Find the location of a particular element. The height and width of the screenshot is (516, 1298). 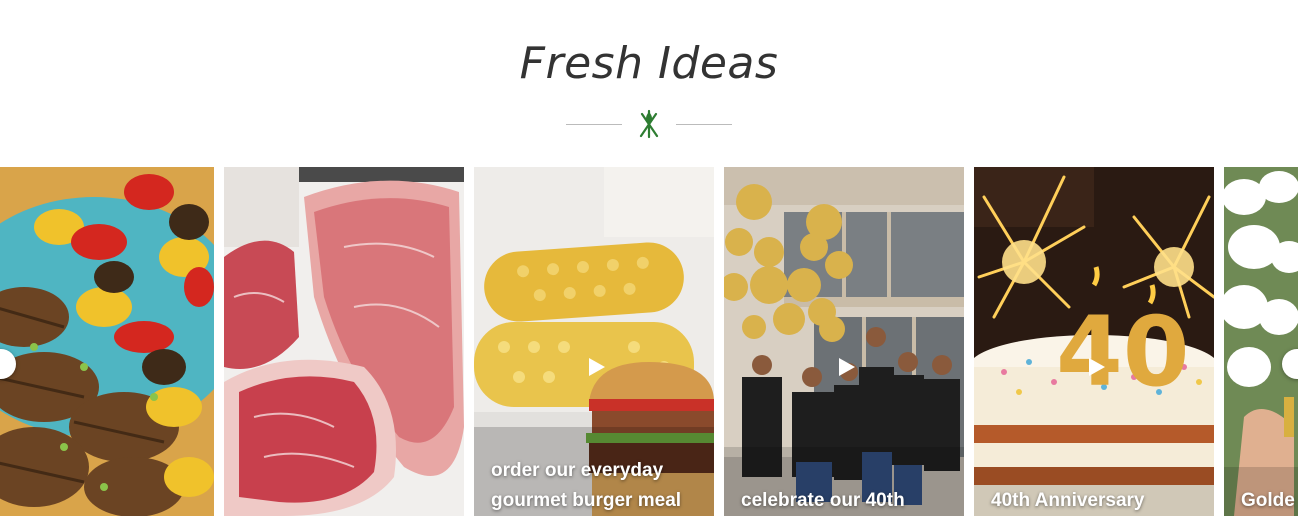

title-divider is located at coordinates (649, 124).